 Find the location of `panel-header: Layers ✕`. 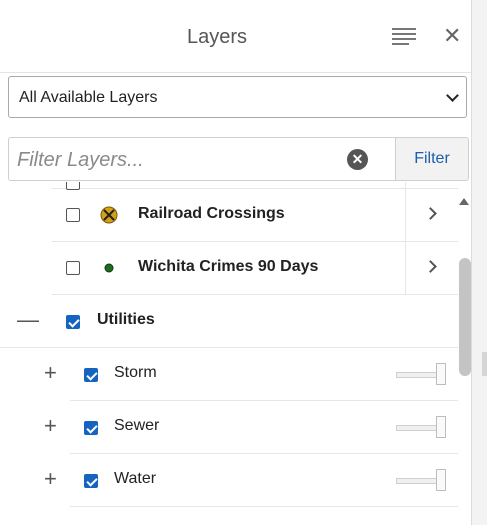

panel-header: Layers ✕ is located at coordinates (235, 36).